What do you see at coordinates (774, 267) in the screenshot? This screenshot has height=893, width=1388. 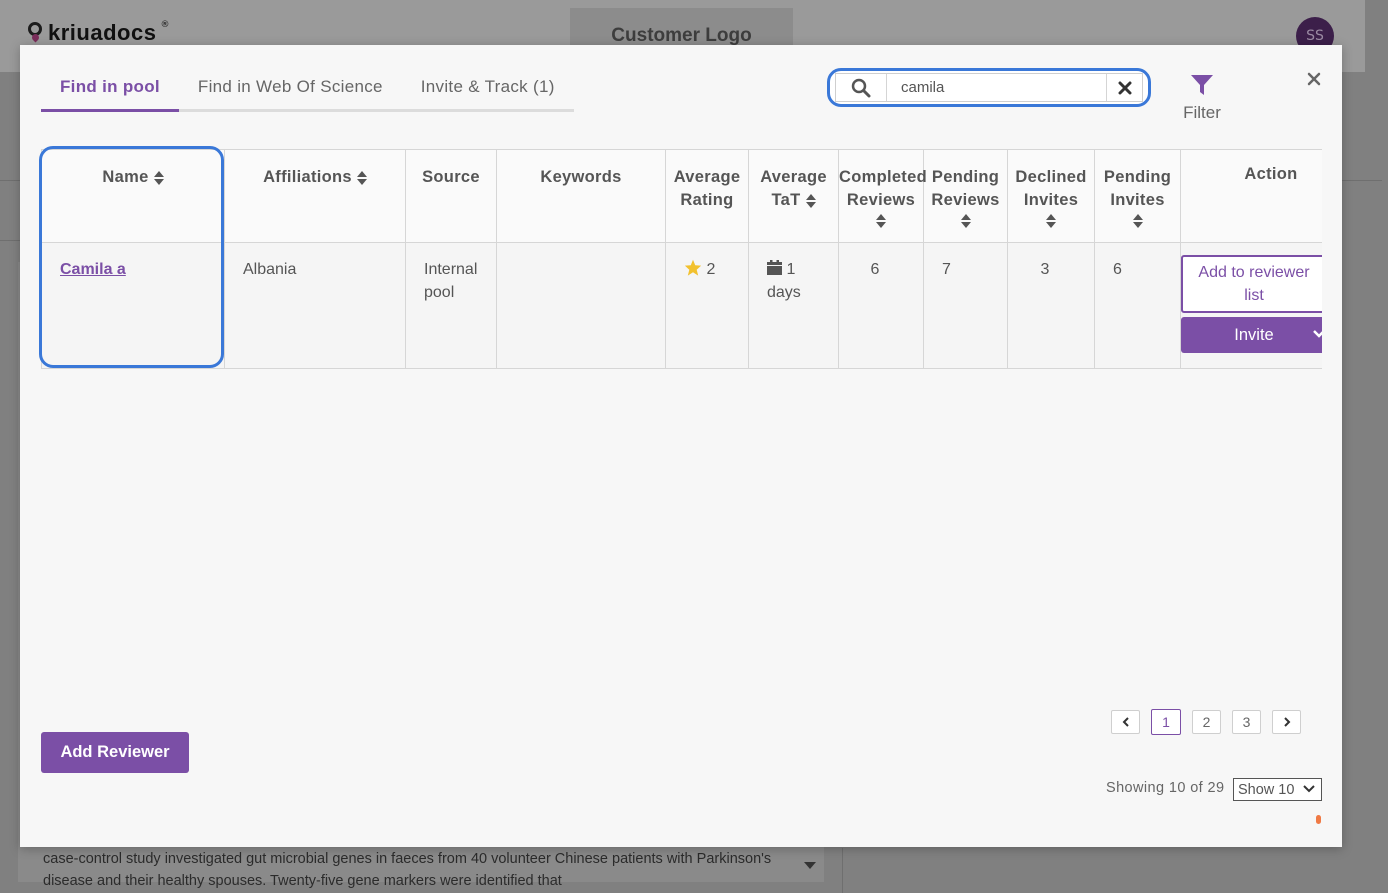 I see `calendar-icon` at bounding box center [774, 267].